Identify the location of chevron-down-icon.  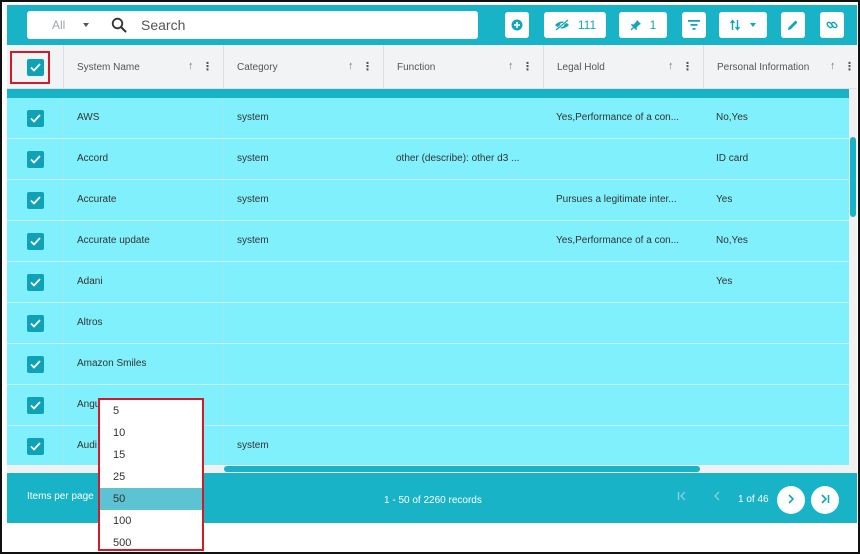
(86, 25).